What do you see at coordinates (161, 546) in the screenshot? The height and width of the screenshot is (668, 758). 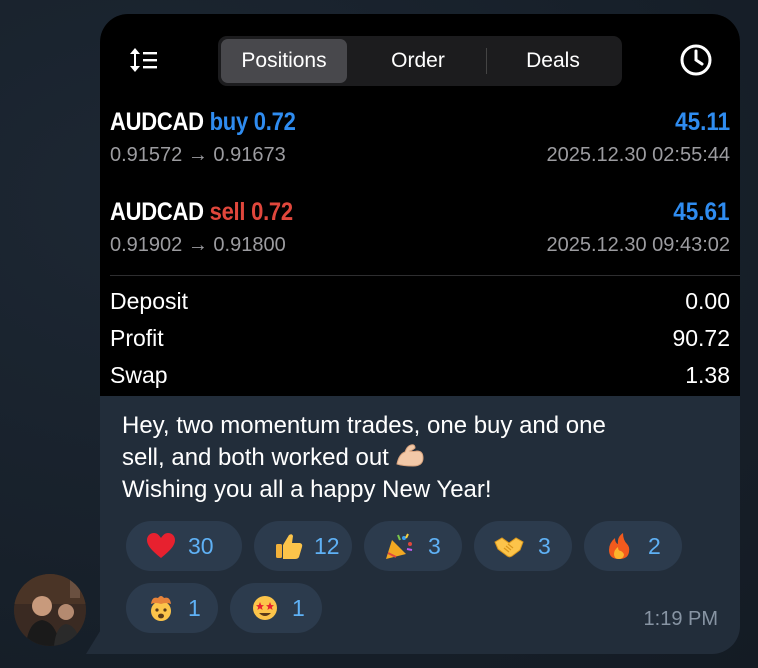 I see `red-heart-icon` at bounding box center [161, 546].